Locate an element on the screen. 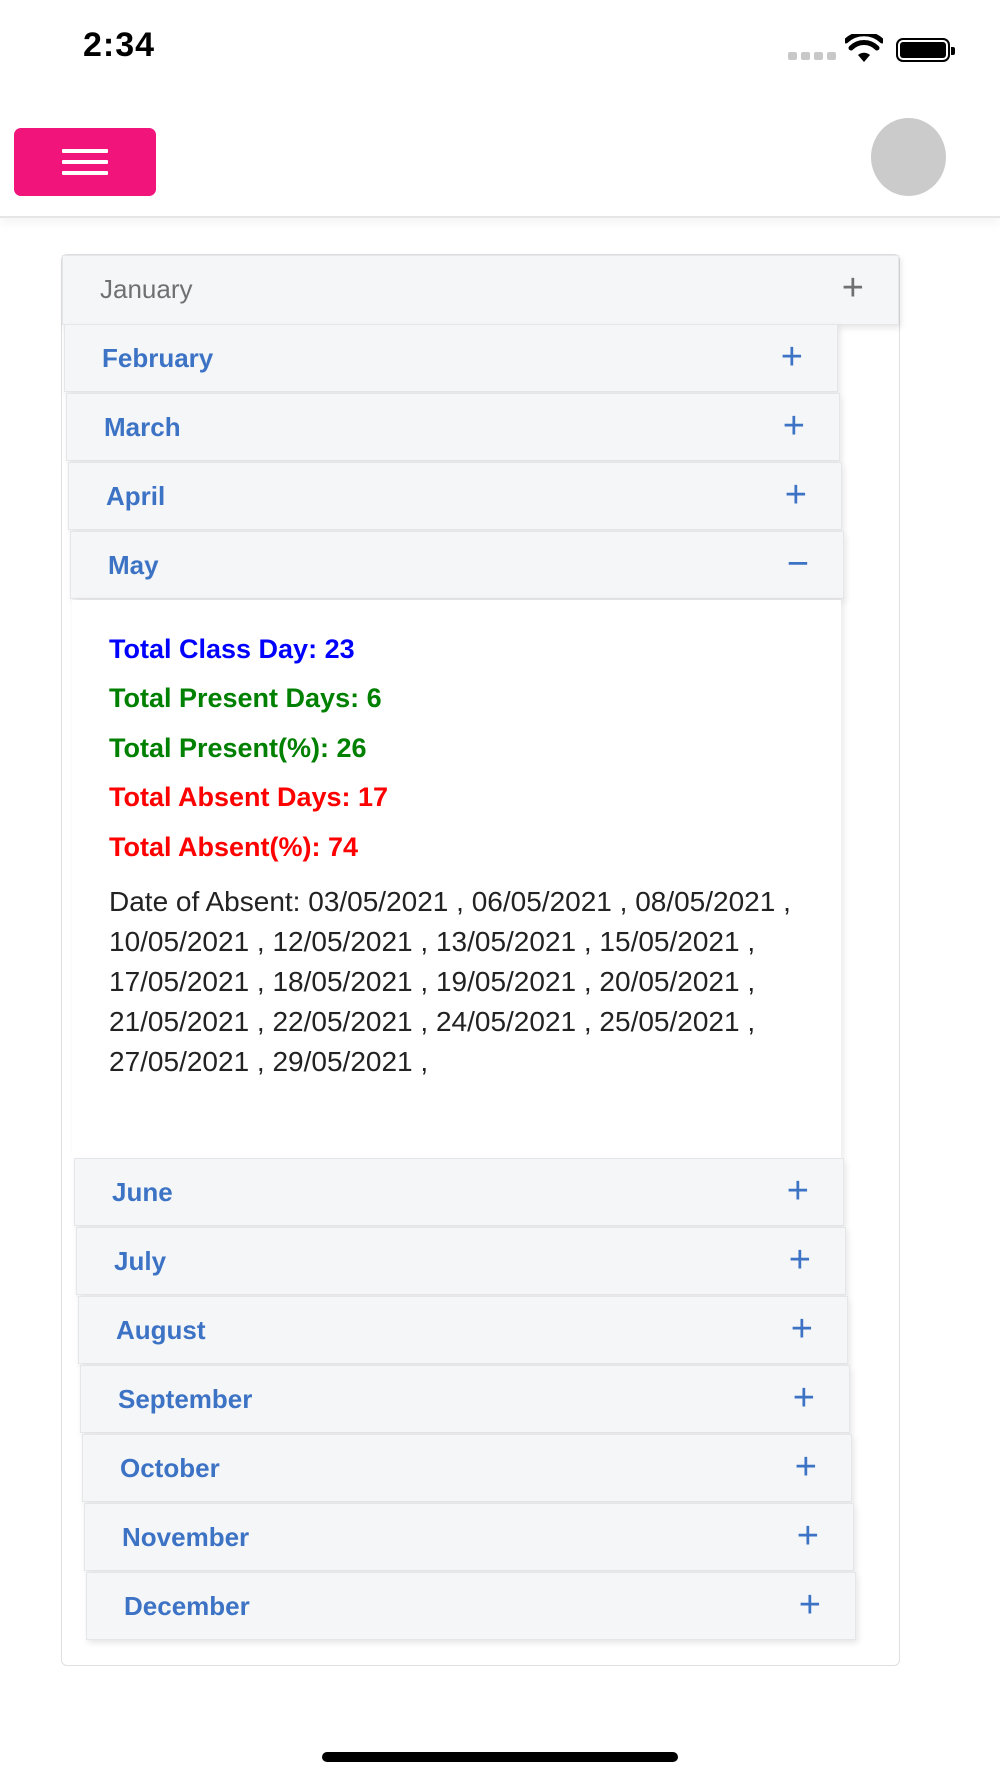 The image size is (1000, 1778). minus-icon: − is located at coordinates (798, 564).